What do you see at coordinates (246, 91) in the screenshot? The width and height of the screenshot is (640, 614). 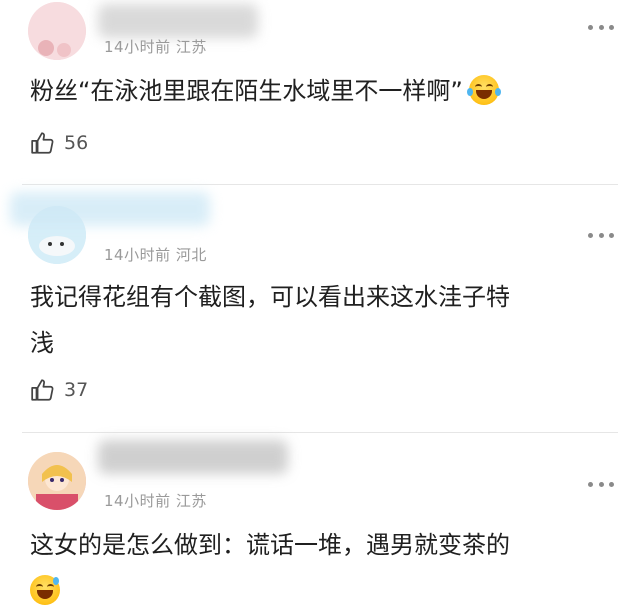 I see `comment-text-content: 粉丝“在泳池里跟在陌生水域里不一样啊”` at bounding box center [246, 91].